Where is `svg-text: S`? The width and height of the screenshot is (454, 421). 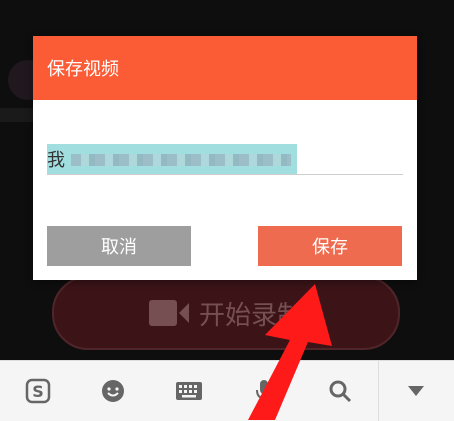
svg-text: S is located at coordinates (38, 391).